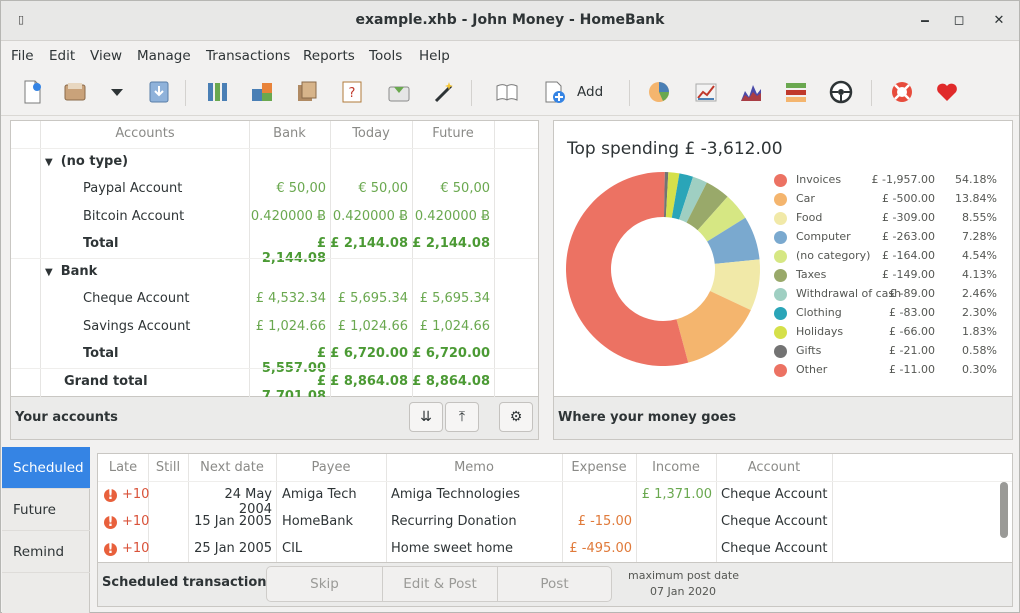 This screenshot has width=1020, height=613. Describe the element at coordinates (903, 92) in the screenshot. I see `help-icon` at that location.